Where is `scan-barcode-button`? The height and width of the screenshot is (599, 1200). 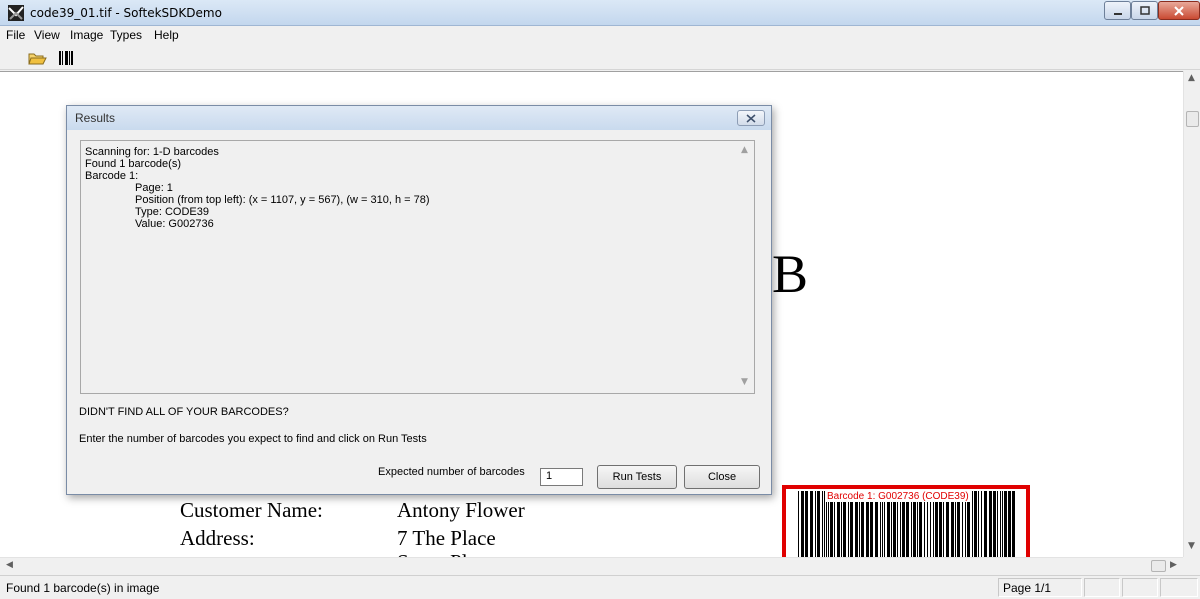
scan-barcode-button is located at coordinates (67, 58).